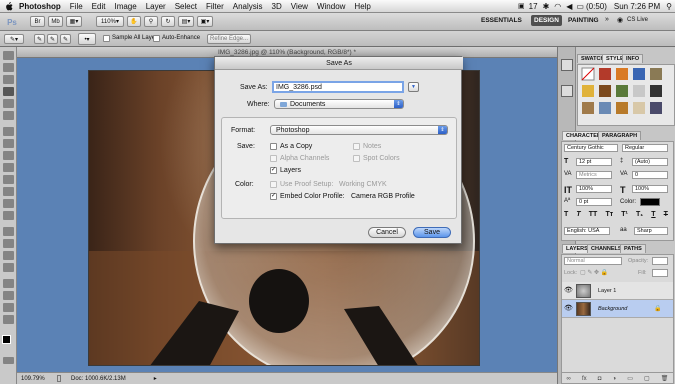 This screenshot has height=384, width=675. I want to click on marquee-tool-icon, so click(8, 67).